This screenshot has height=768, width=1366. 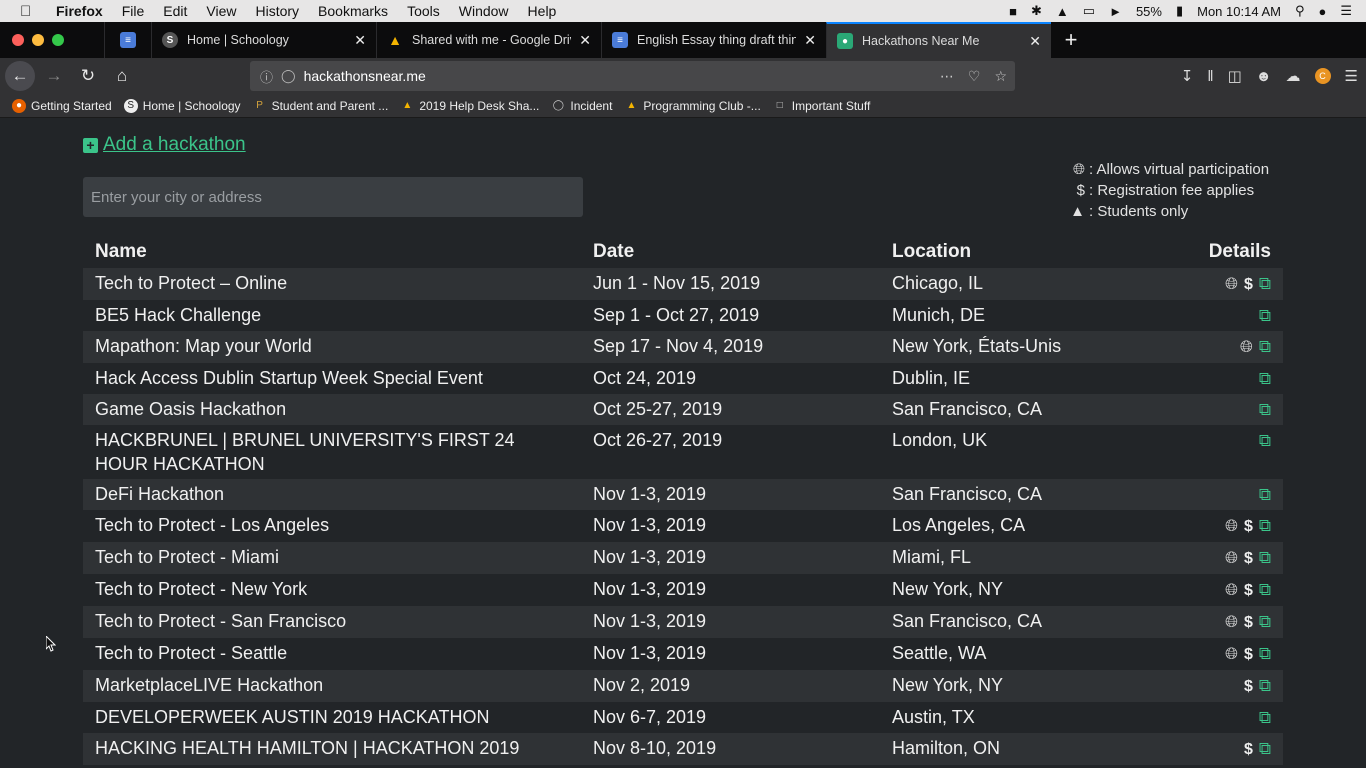 What do you see at coordinates (58, 40) in the screenshot?
I see `zoom-window-button` at bounding box center [58, 40].